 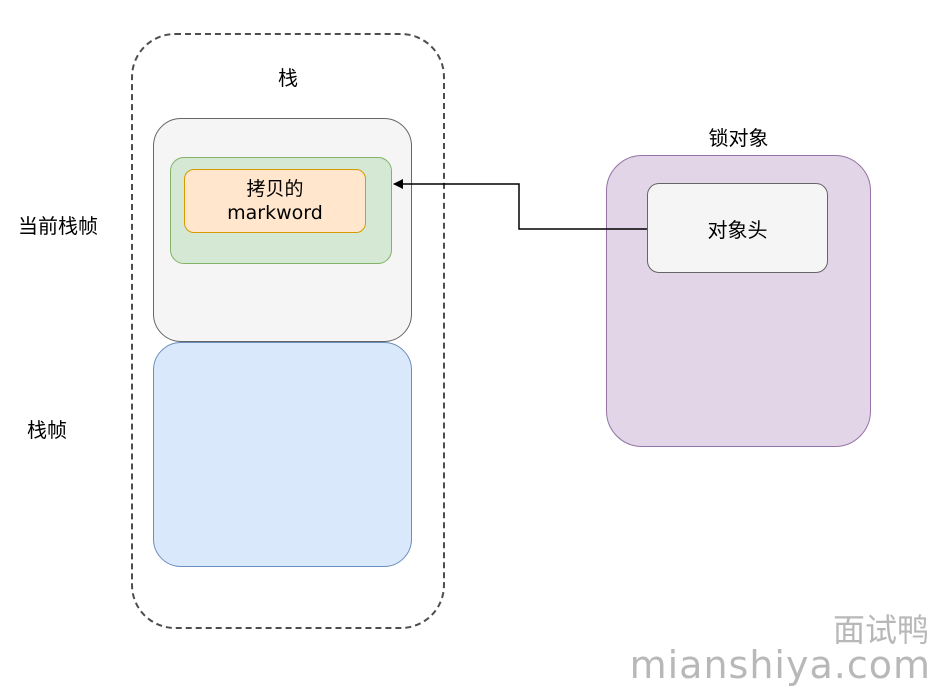 I want to click on watermark-url: mianshiya.com, so click(x=780, y=665).